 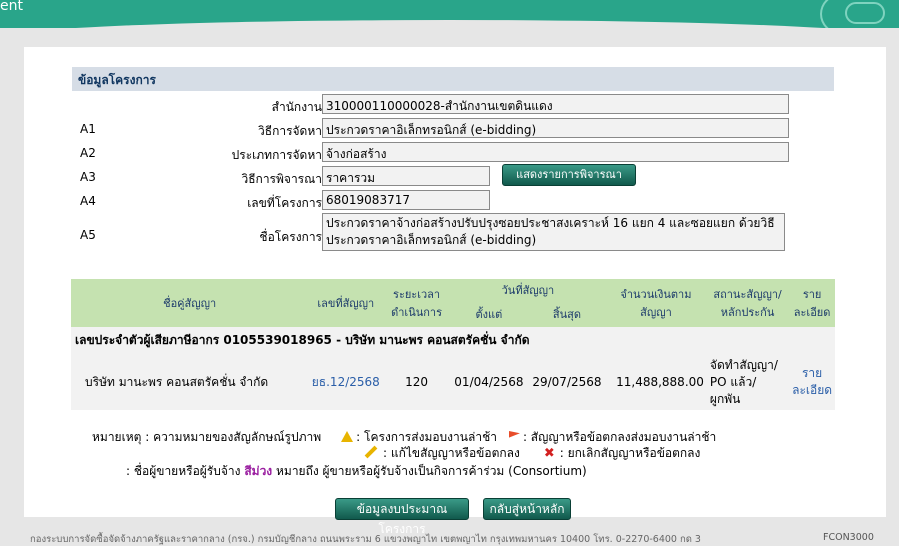 What do you see at coordinates (406, 176) in the screenshot?
I see `evaluation-method-field: ราคารวม` at bounding box center [406, 176].